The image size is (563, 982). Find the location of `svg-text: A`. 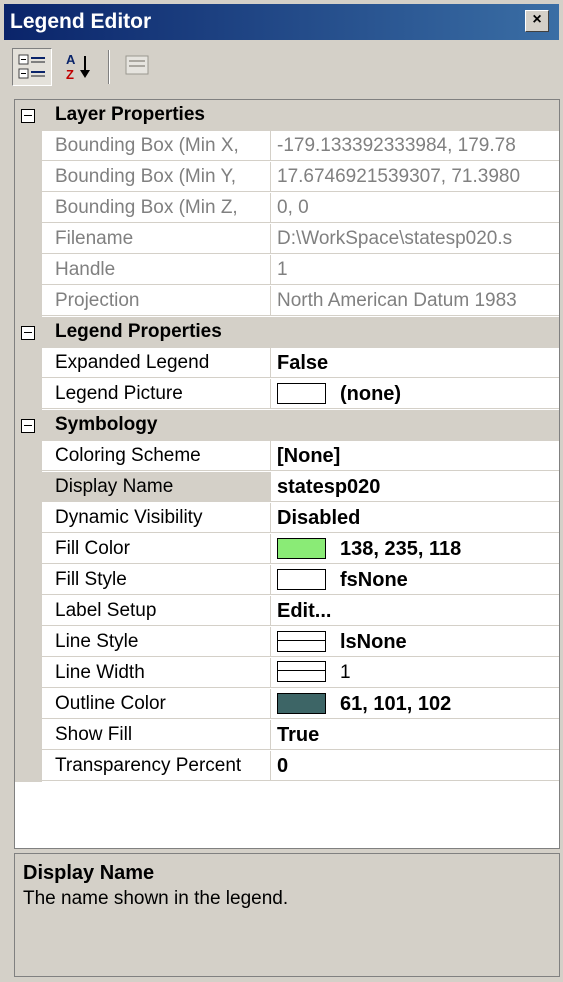

svg-text: A is located at coordinates (71, 59).